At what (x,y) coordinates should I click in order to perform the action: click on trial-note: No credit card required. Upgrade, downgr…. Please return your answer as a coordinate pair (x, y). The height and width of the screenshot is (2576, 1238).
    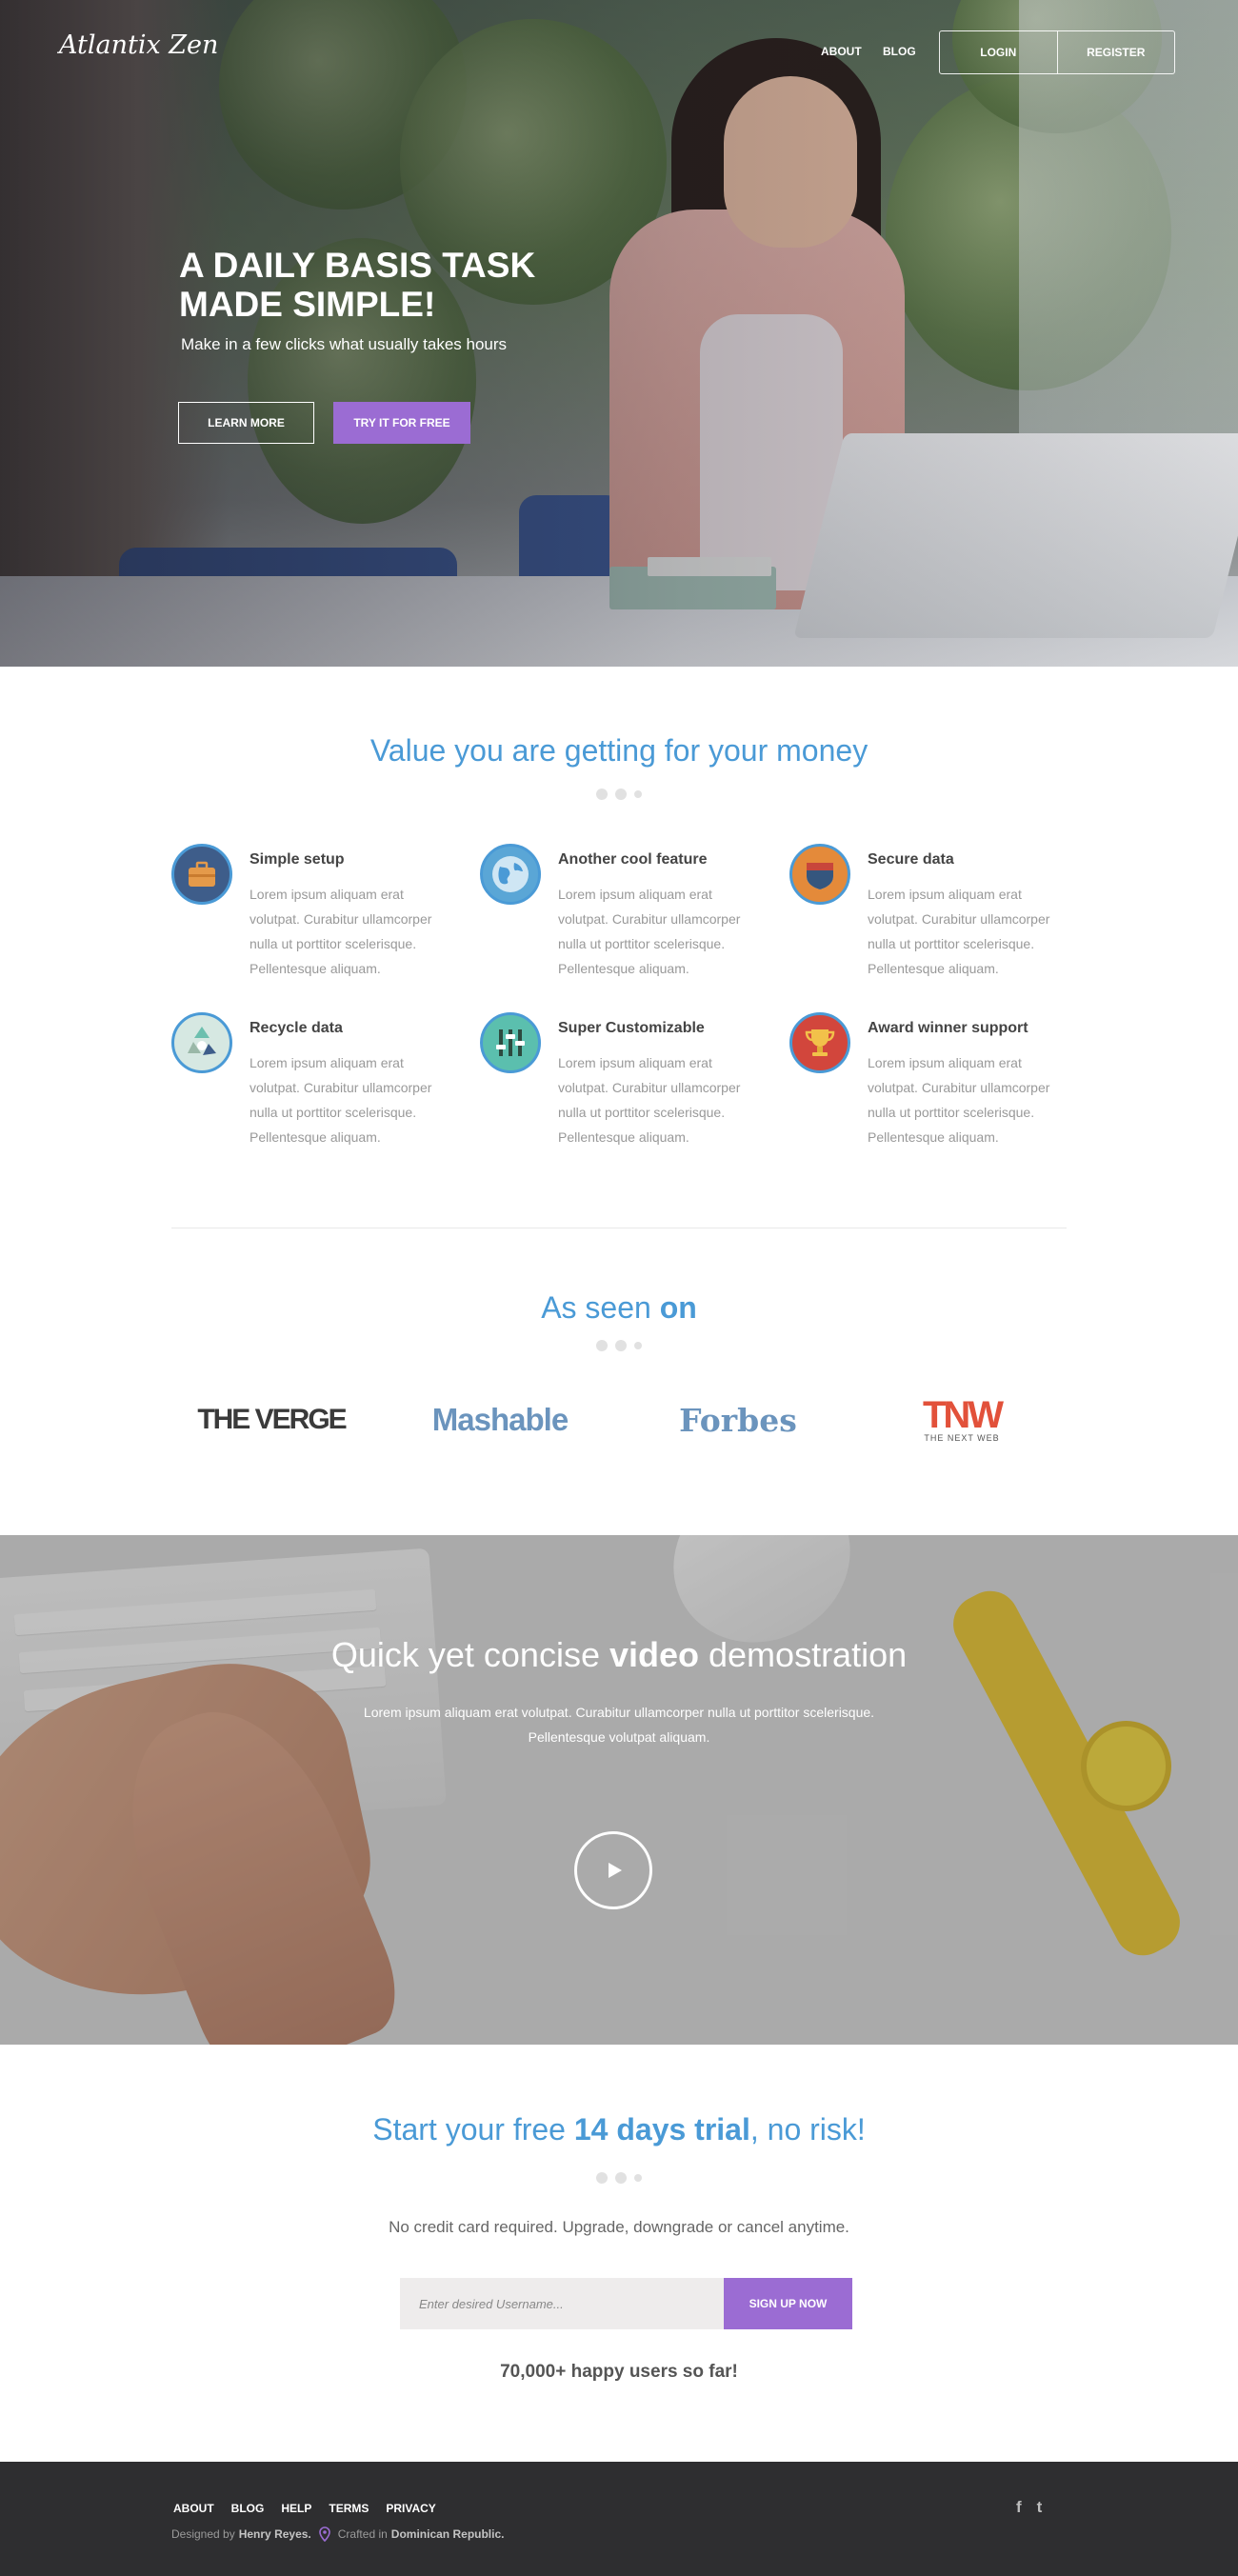
    Looking at the image, I should click on (619, 2227).